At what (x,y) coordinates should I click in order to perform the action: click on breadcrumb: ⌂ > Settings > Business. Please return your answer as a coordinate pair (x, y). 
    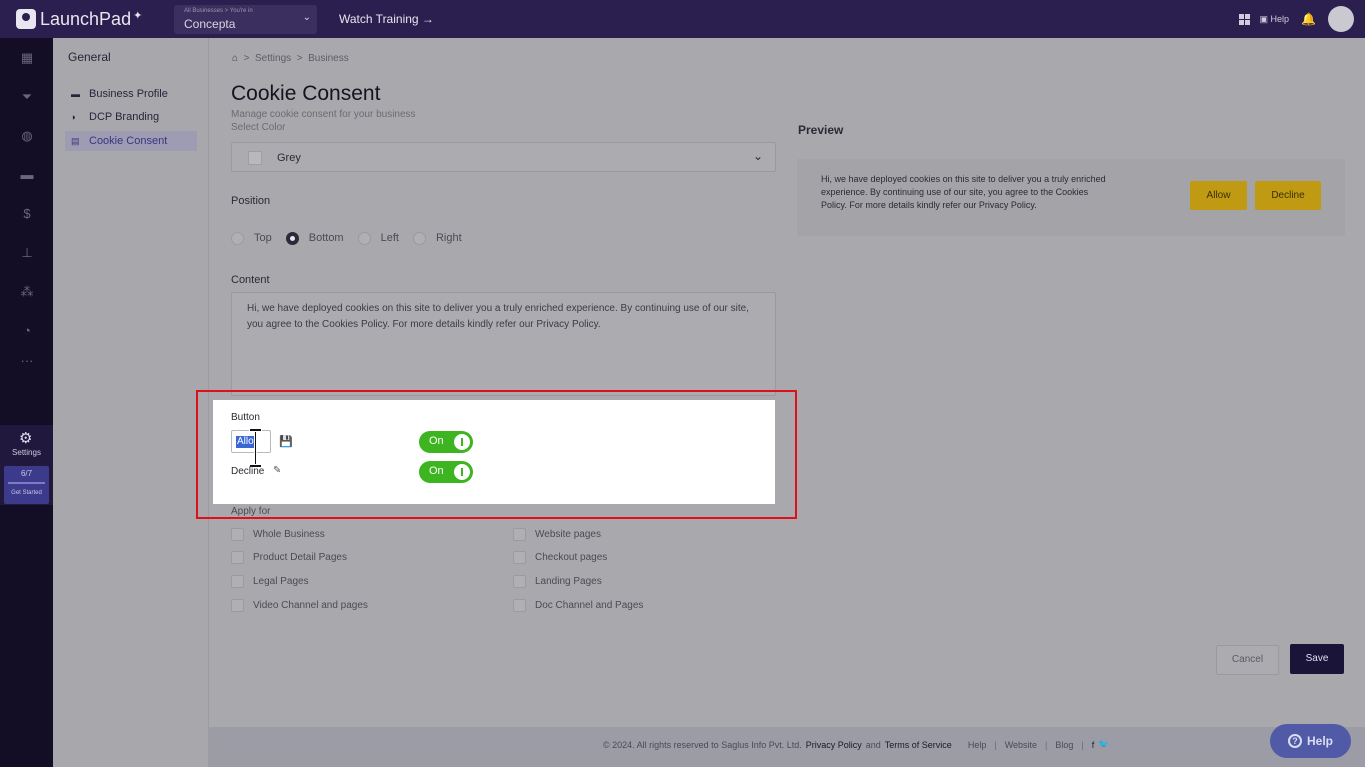
    Looking at the image, I should click on (290, 58).